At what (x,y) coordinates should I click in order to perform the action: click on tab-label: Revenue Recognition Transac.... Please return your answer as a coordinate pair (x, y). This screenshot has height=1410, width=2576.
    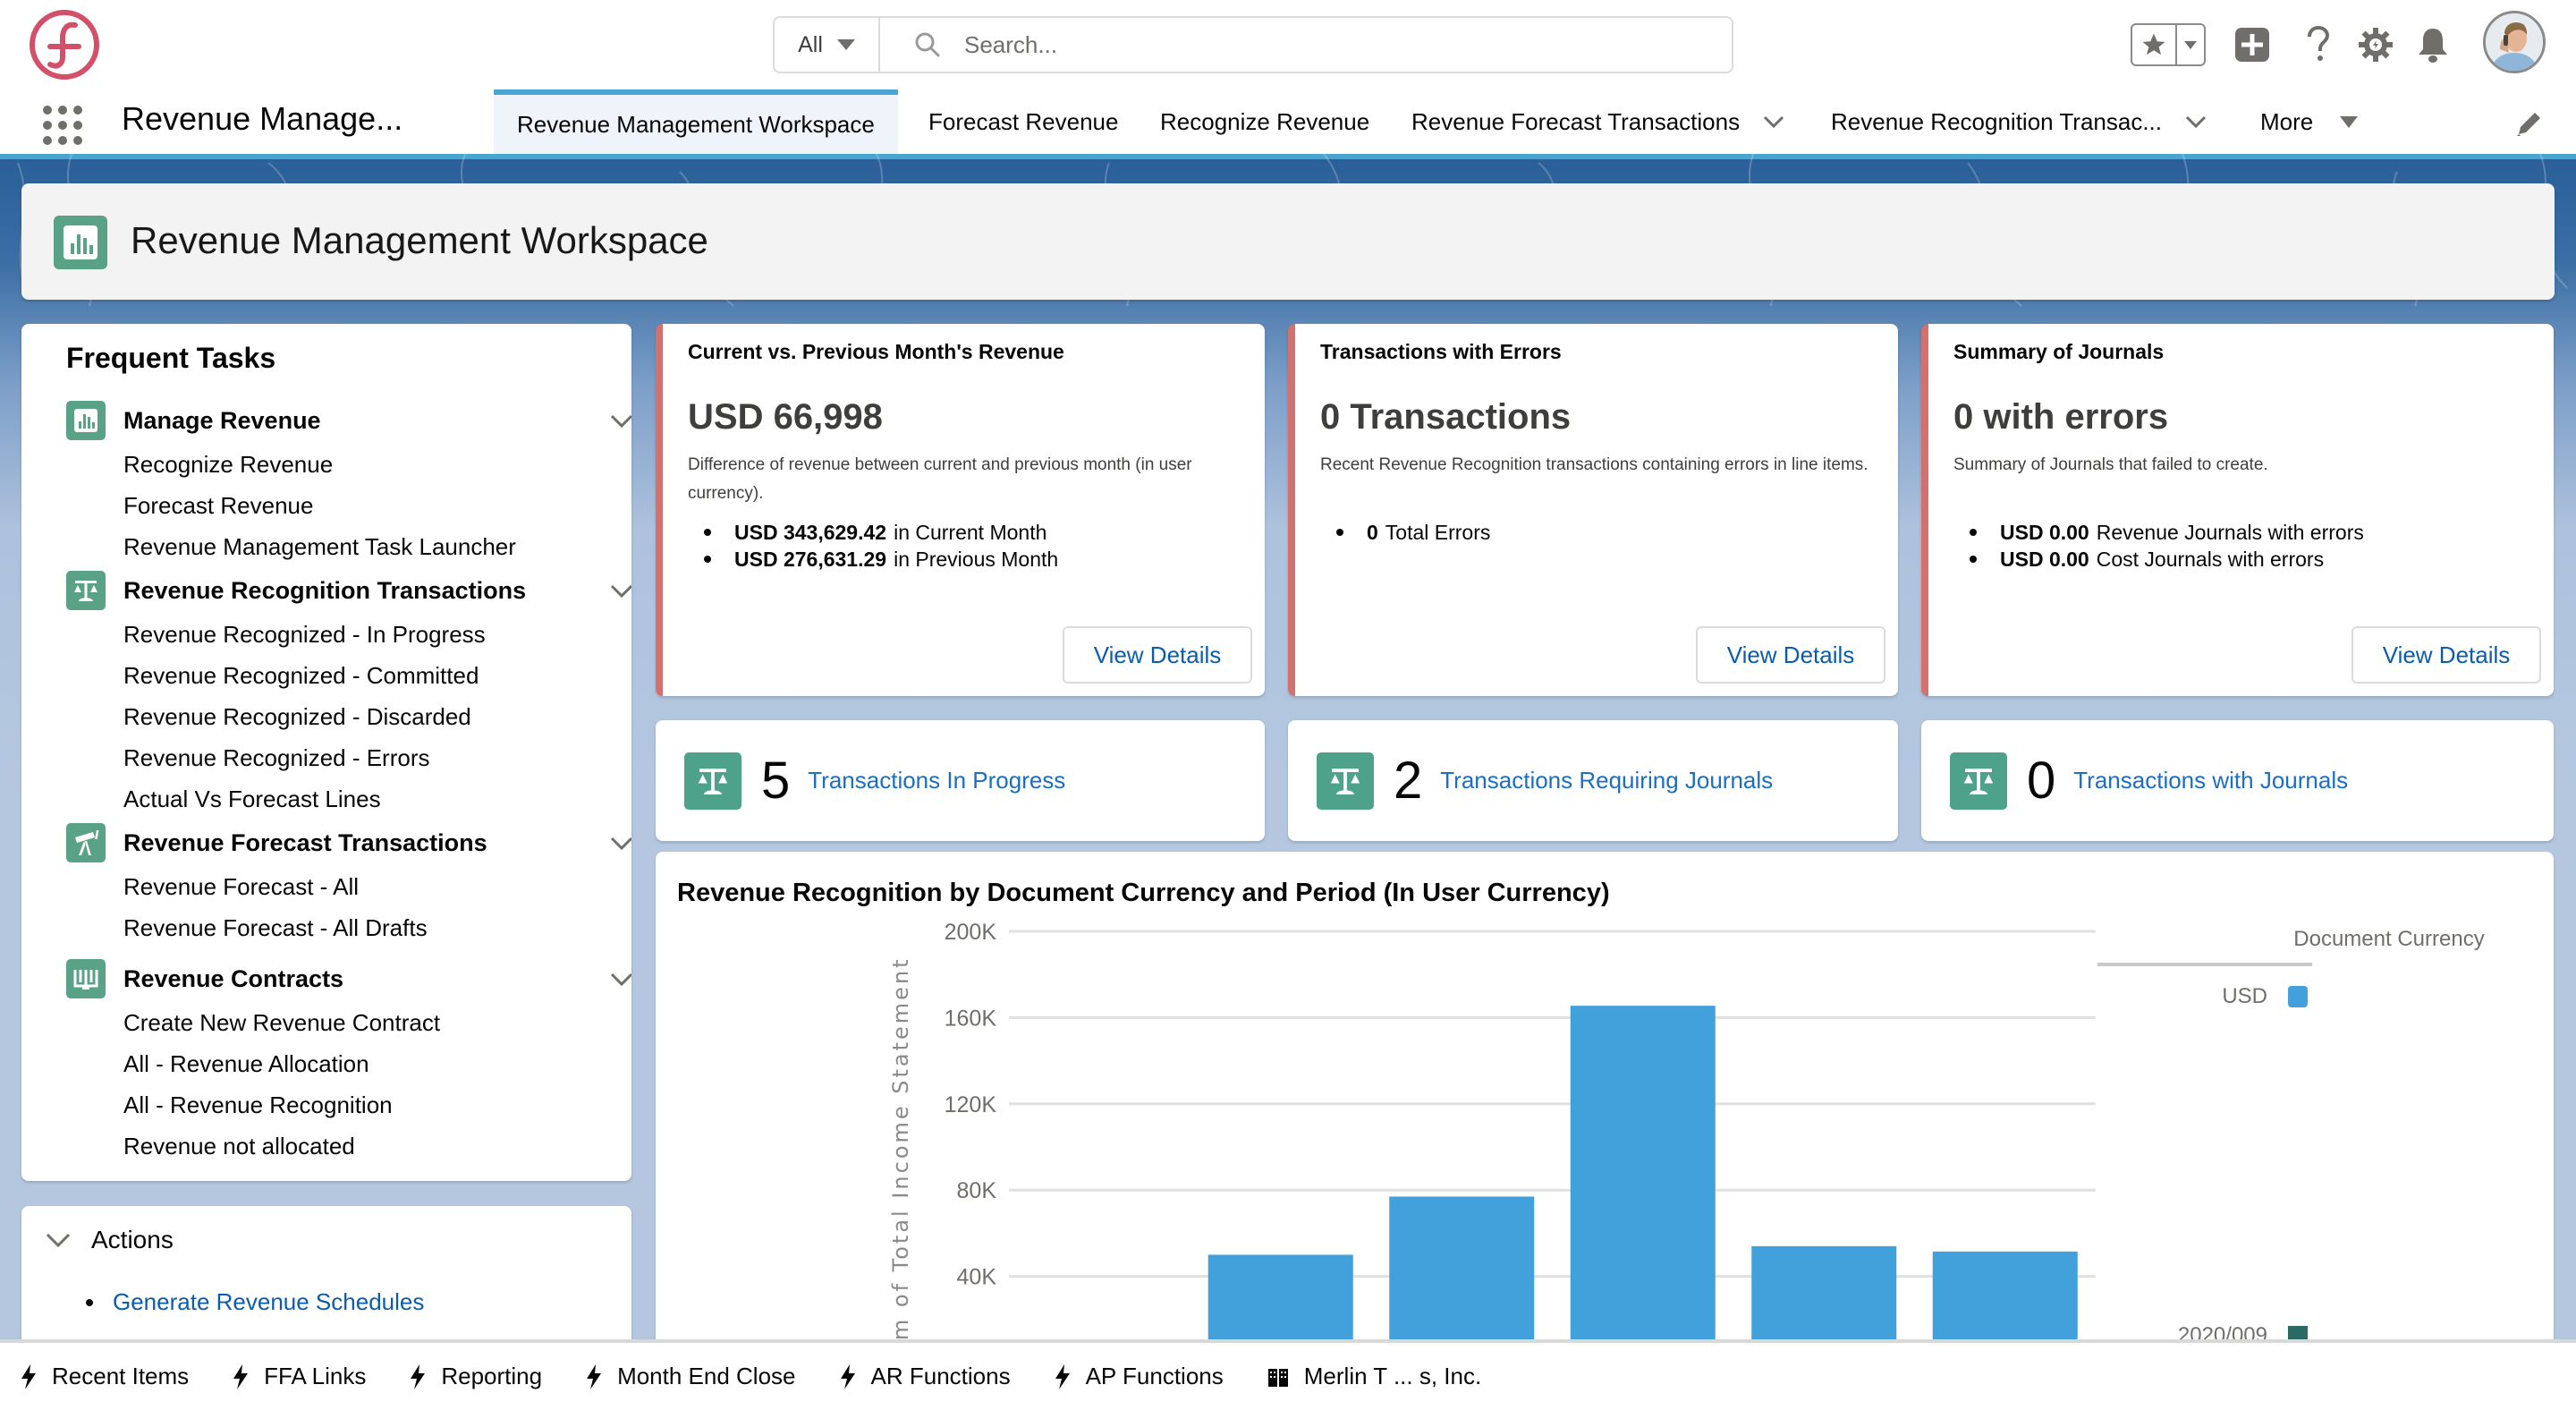
    Looking at the image, I should click on (1996, 121).